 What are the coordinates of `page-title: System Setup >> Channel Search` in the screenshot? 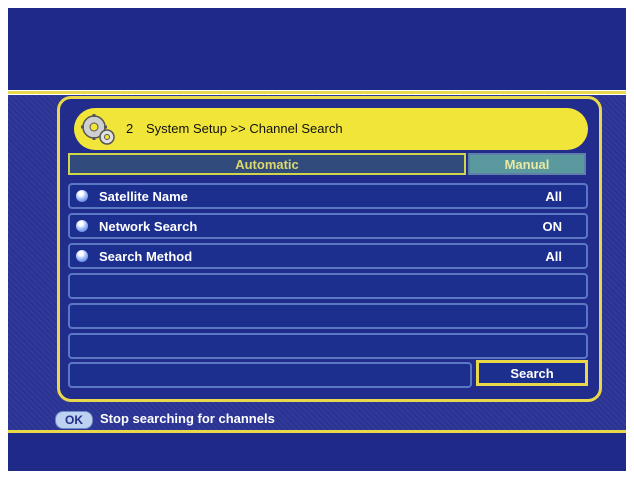 It's located at (244, 128).